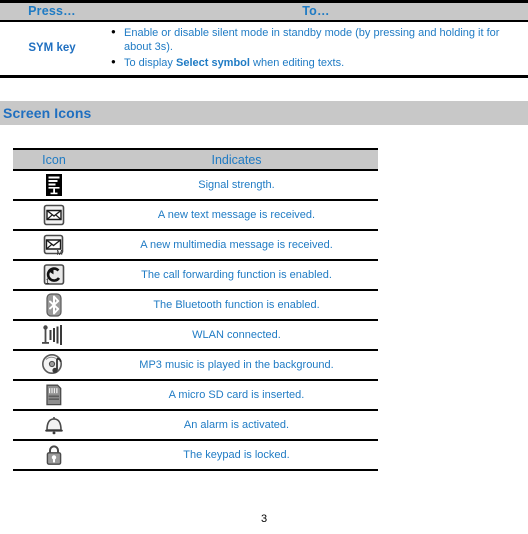 This screenshot has width=528, height=534. I want to click on new-text-message-icon, so click(54, 215).